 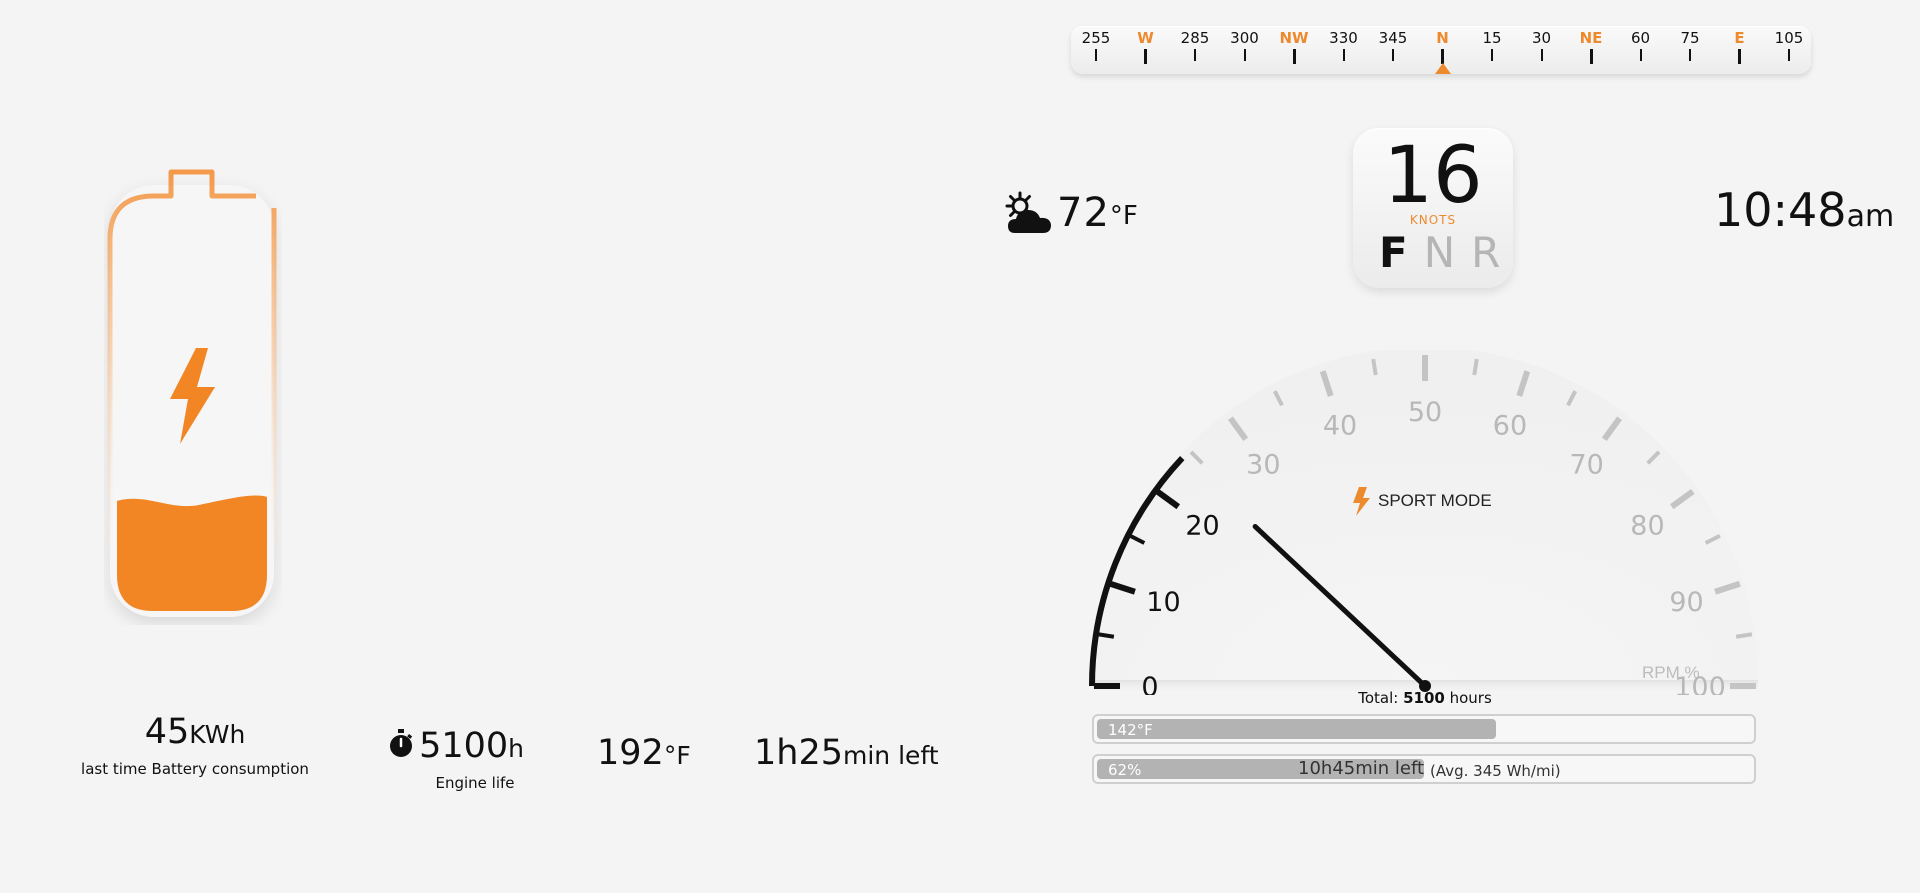 What do you see at coordinates (217, 734) in the screenshot?
I see `energy-unit: KWh` at bounding box center [217, 734].